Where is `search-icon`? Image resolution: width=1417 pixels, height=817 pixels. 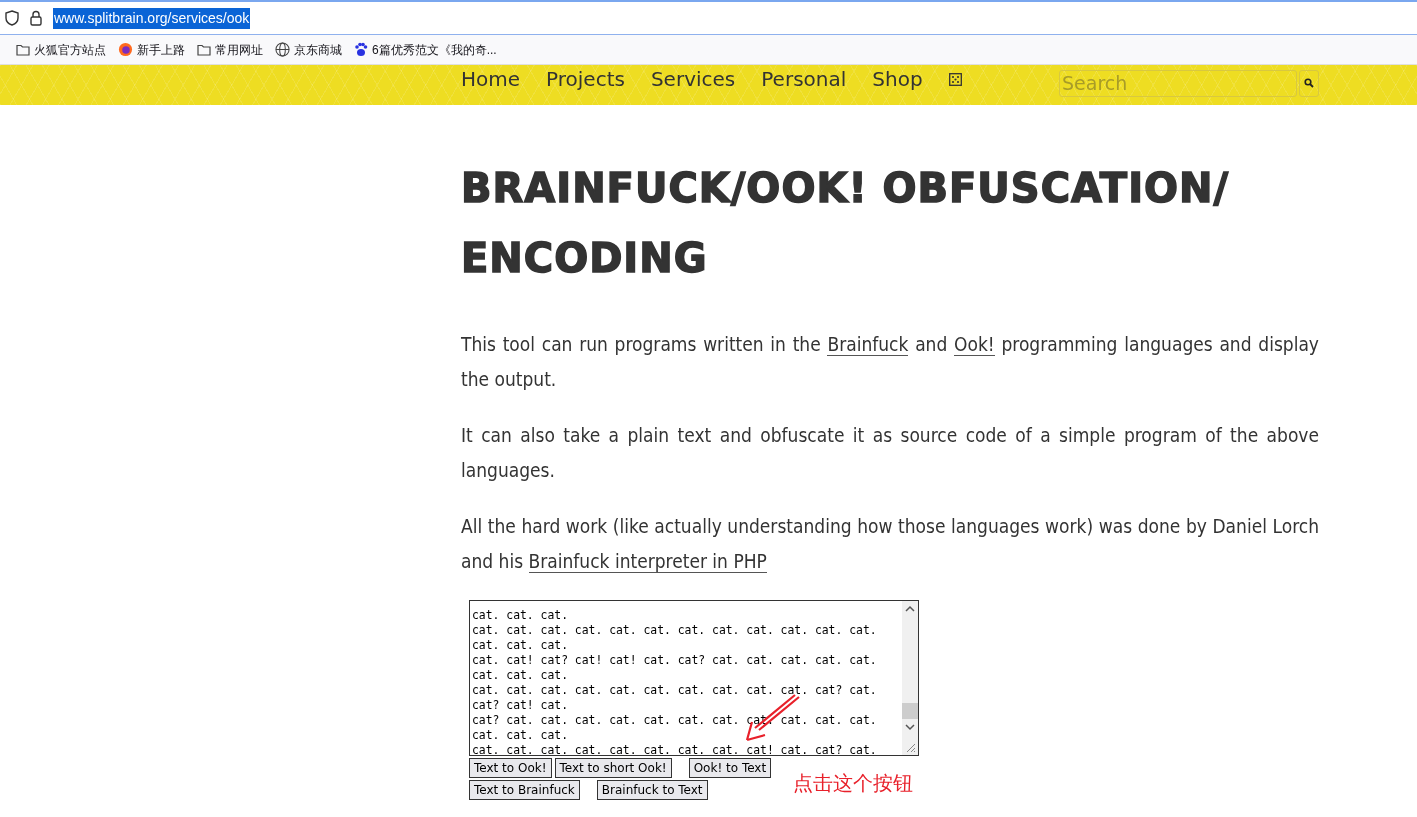 search-icon is located at coordinates (1309, 83).